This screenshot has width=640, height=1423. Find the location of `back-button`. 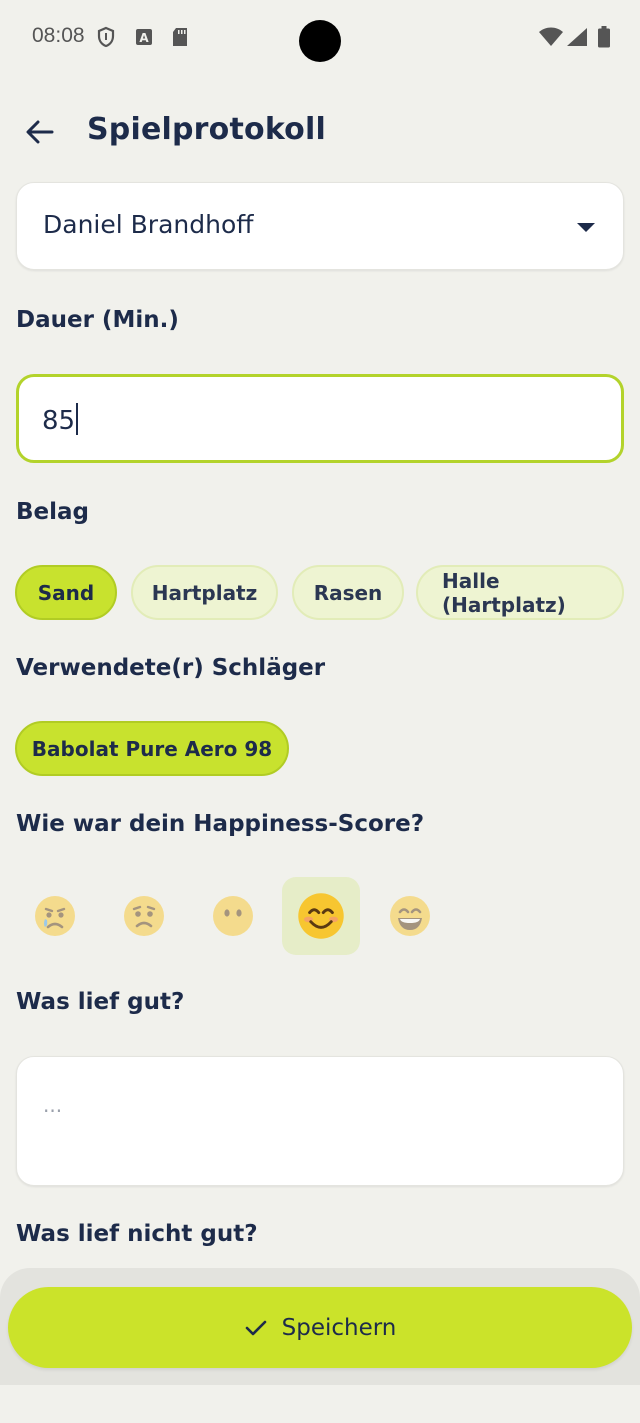

back-button is located at coordinates (40, 134).